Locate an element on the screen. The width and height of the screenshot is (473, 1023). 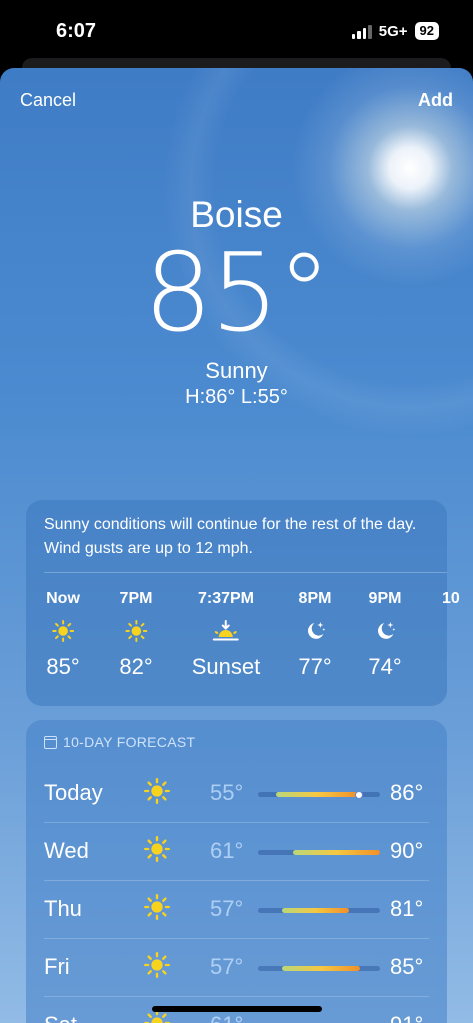
hour-item: 7:37PM Sunset is located at coordinates (226, 635).